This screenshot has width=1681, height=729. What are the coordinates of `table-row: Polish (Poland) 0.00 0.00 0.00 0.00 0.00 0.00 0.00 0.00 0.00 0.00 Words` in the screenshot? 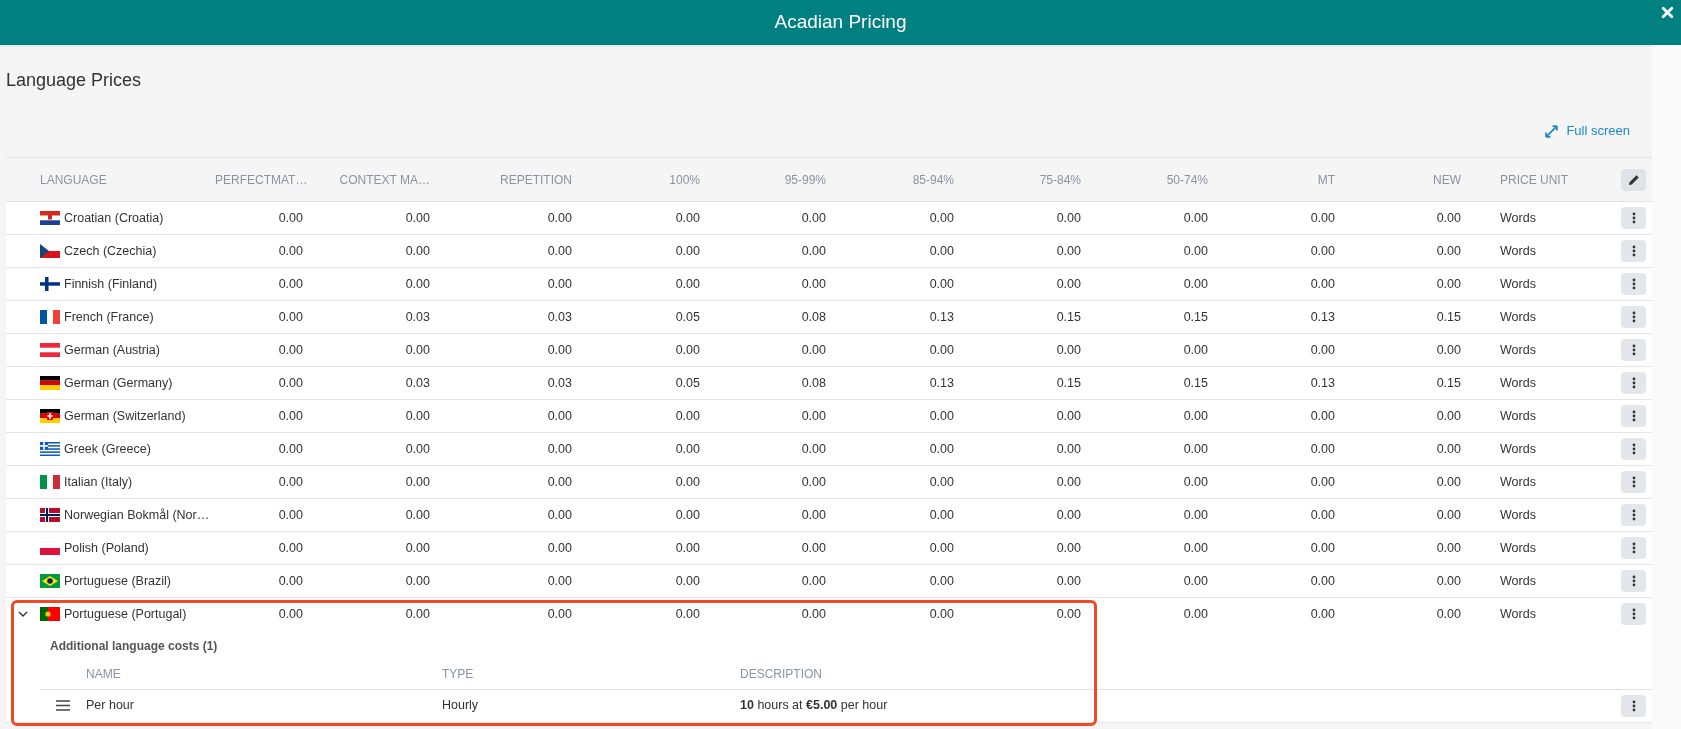 It's located at (829, 548).